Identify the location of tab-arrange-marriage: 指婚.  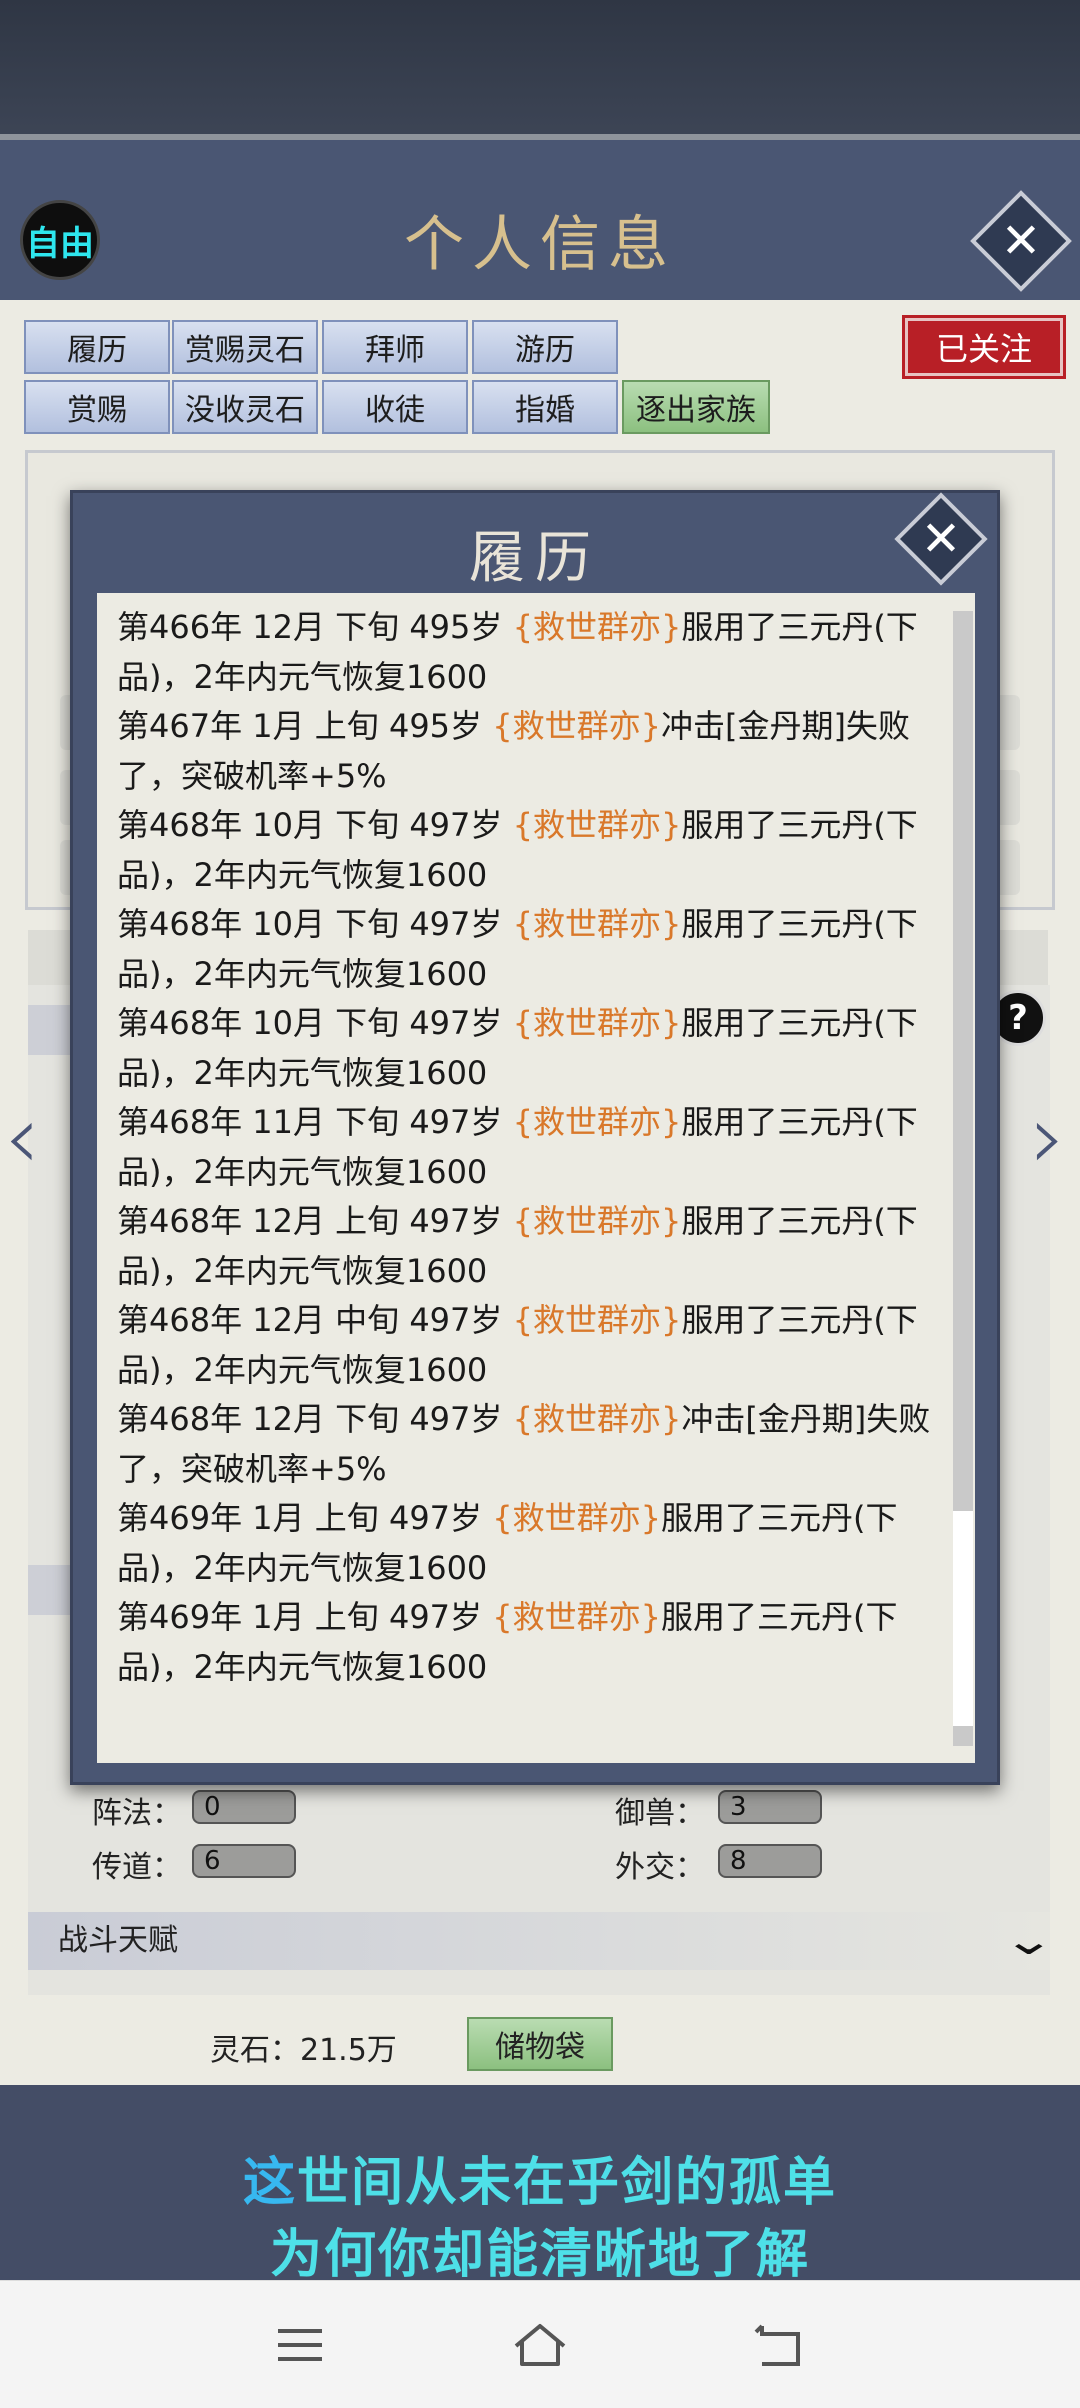
(545, 407).